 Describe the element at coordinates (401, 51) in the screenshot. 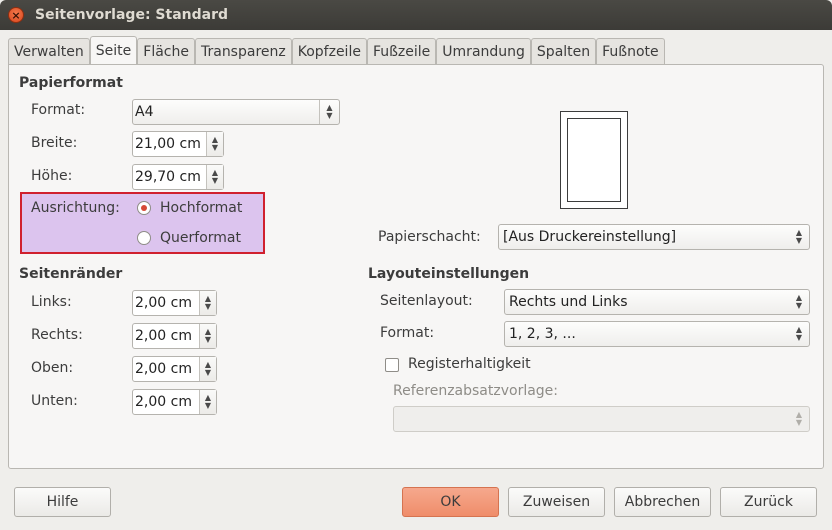

I see `tab-fusszeile: Fußzeile` at that location.